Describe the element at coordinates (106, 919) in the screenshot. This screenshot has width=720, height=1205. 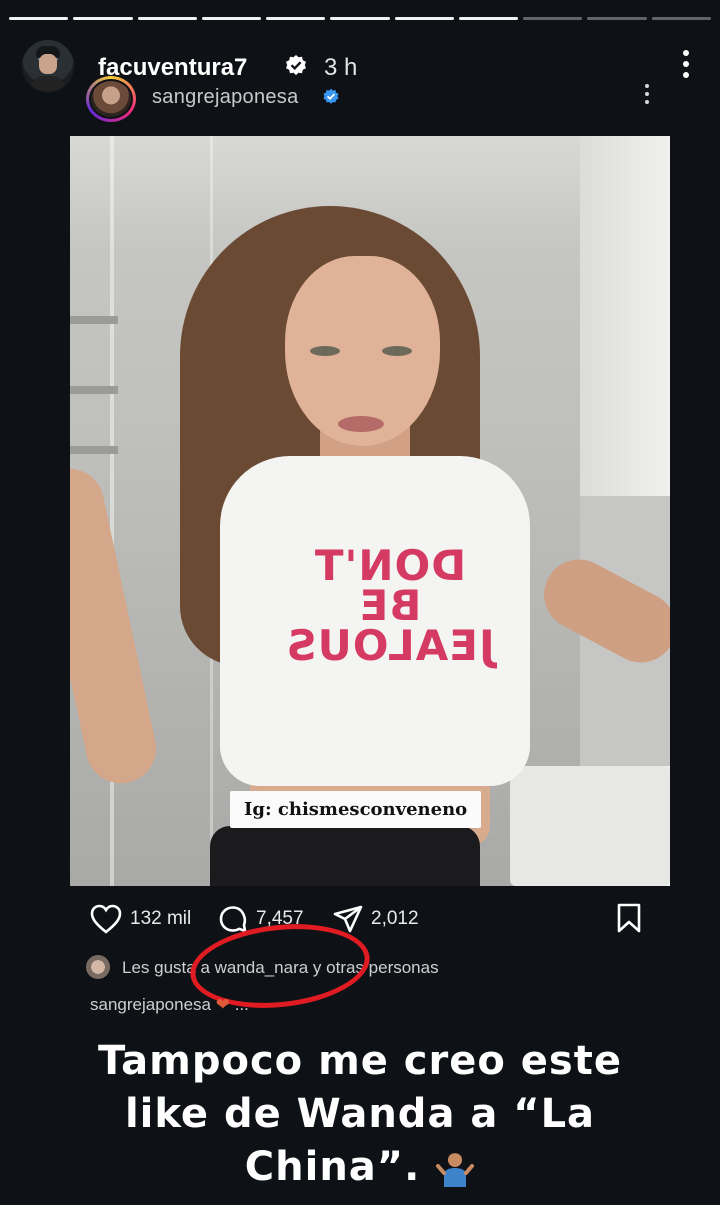
I see `heart-icon` at that location.